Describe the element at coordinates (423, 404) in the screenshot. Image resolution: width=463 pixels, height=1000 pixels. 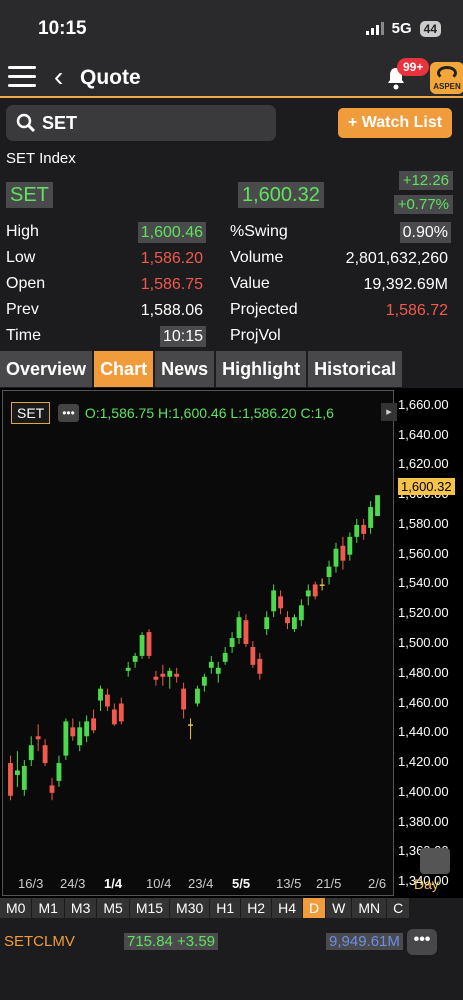
I see `price-tick: 1,660.00` at that location.